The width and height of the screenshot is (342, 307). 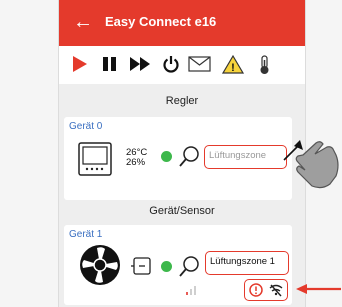 I want to click on annotation-overlay, so click(x=312, y=217).